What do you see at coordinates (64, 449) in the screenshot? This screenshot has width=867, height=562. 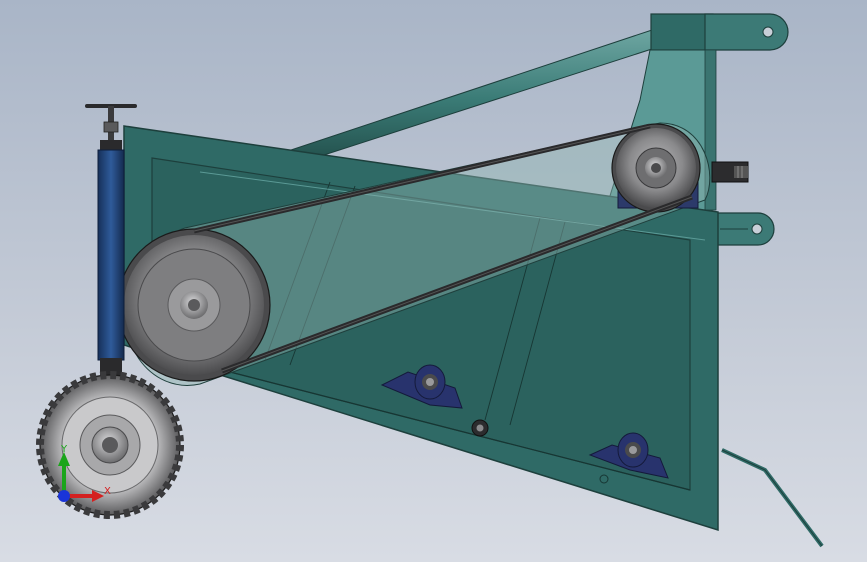 I see `y-axis-label: Y` at bounding box center [64, 449].